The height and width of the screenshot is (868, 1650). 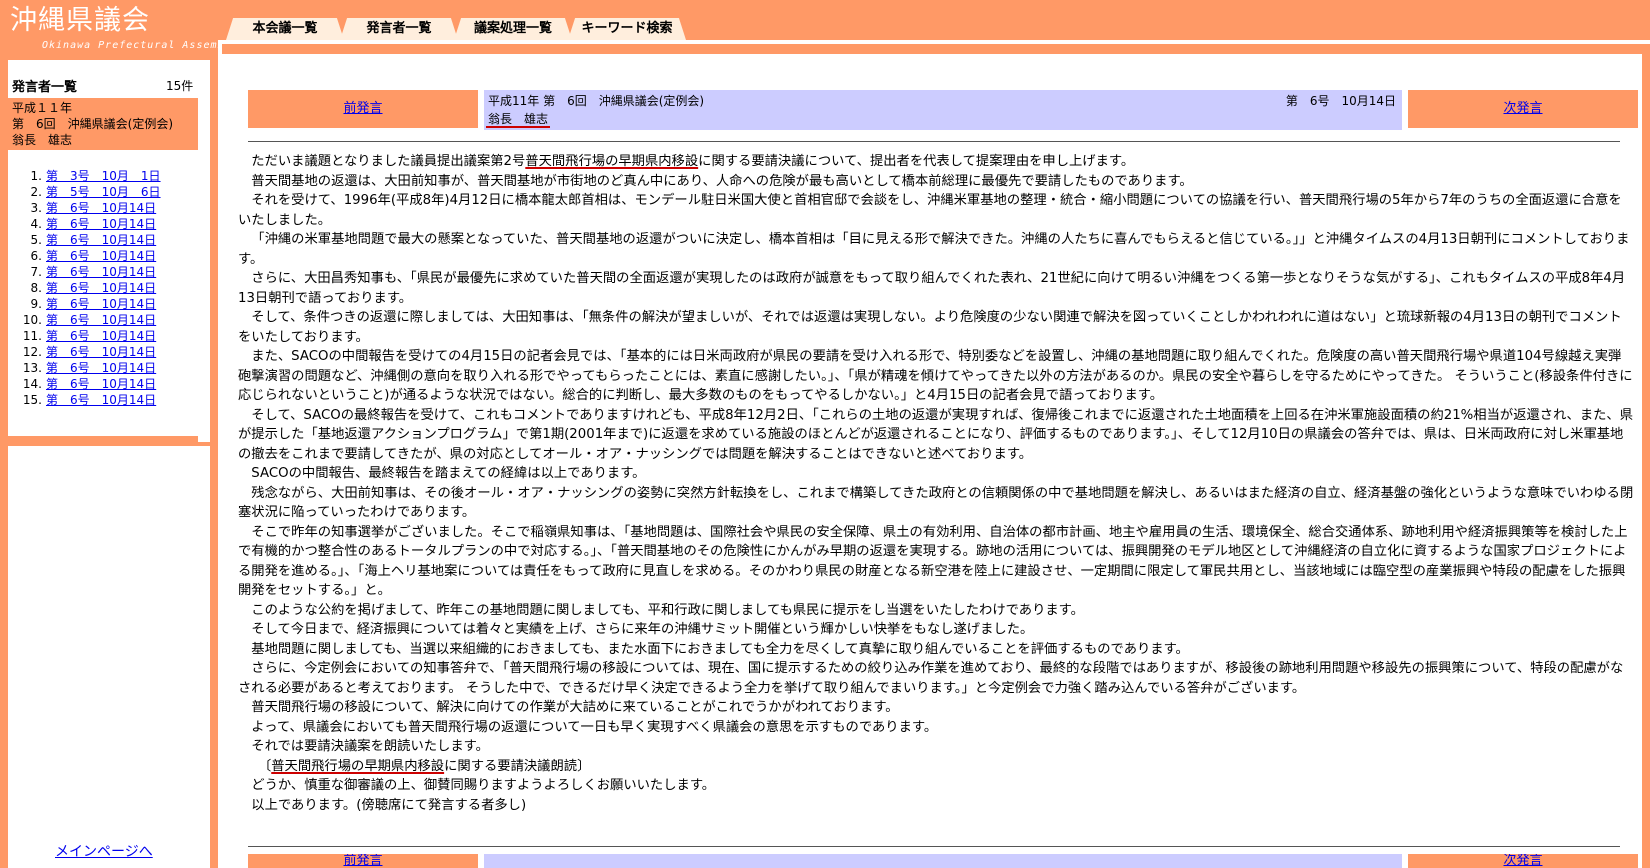 I want to click on speech-list-number: 8., so click(x=36, y=288).